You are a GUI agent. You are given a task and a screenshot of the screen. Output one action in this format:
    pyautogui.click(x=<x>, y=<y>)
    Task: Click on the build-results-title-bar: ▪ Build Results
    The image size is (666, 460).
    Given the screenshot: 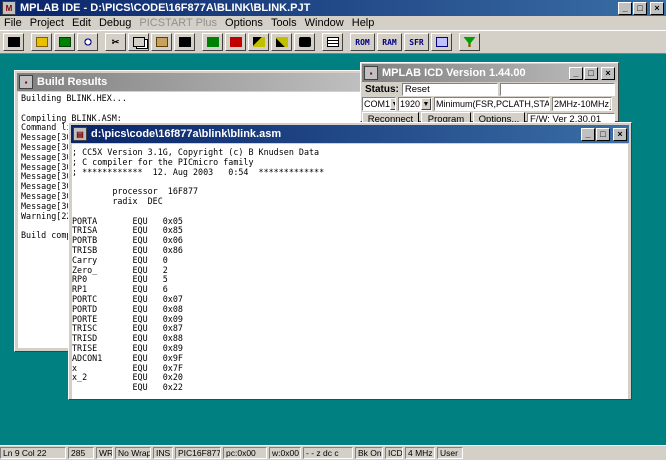 What is the action you would take?
    pyautogui.click(x=191, y=82)
    